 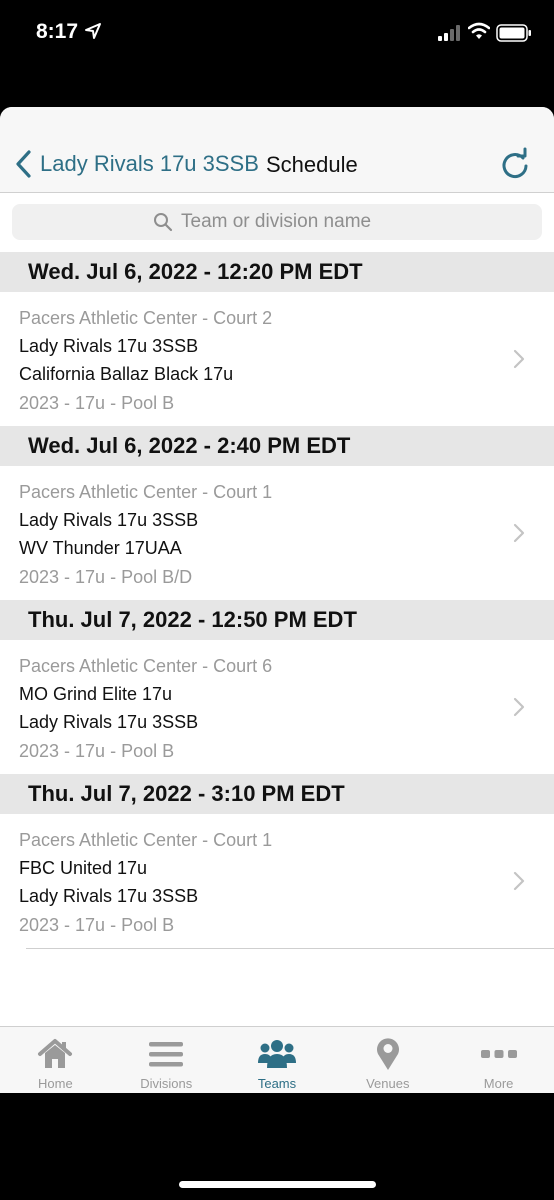 I want to click on game-datetime-header: Thu. Jul 7, 2022 - 12:50 PM EDT, so click(x=277, y=620).